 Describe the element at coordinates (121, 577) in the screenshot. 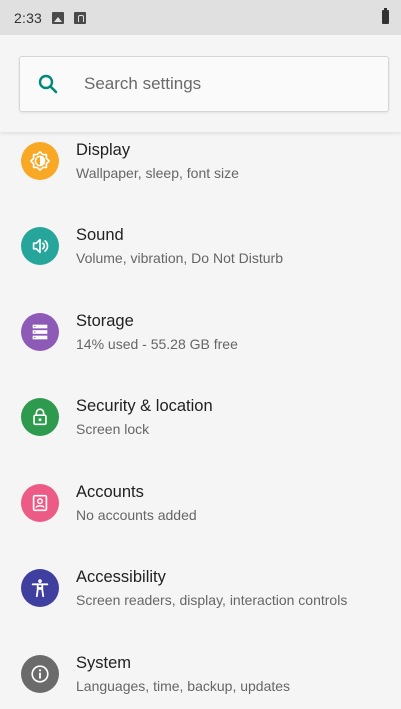

I see `setting-title: Accessibility` at that location.